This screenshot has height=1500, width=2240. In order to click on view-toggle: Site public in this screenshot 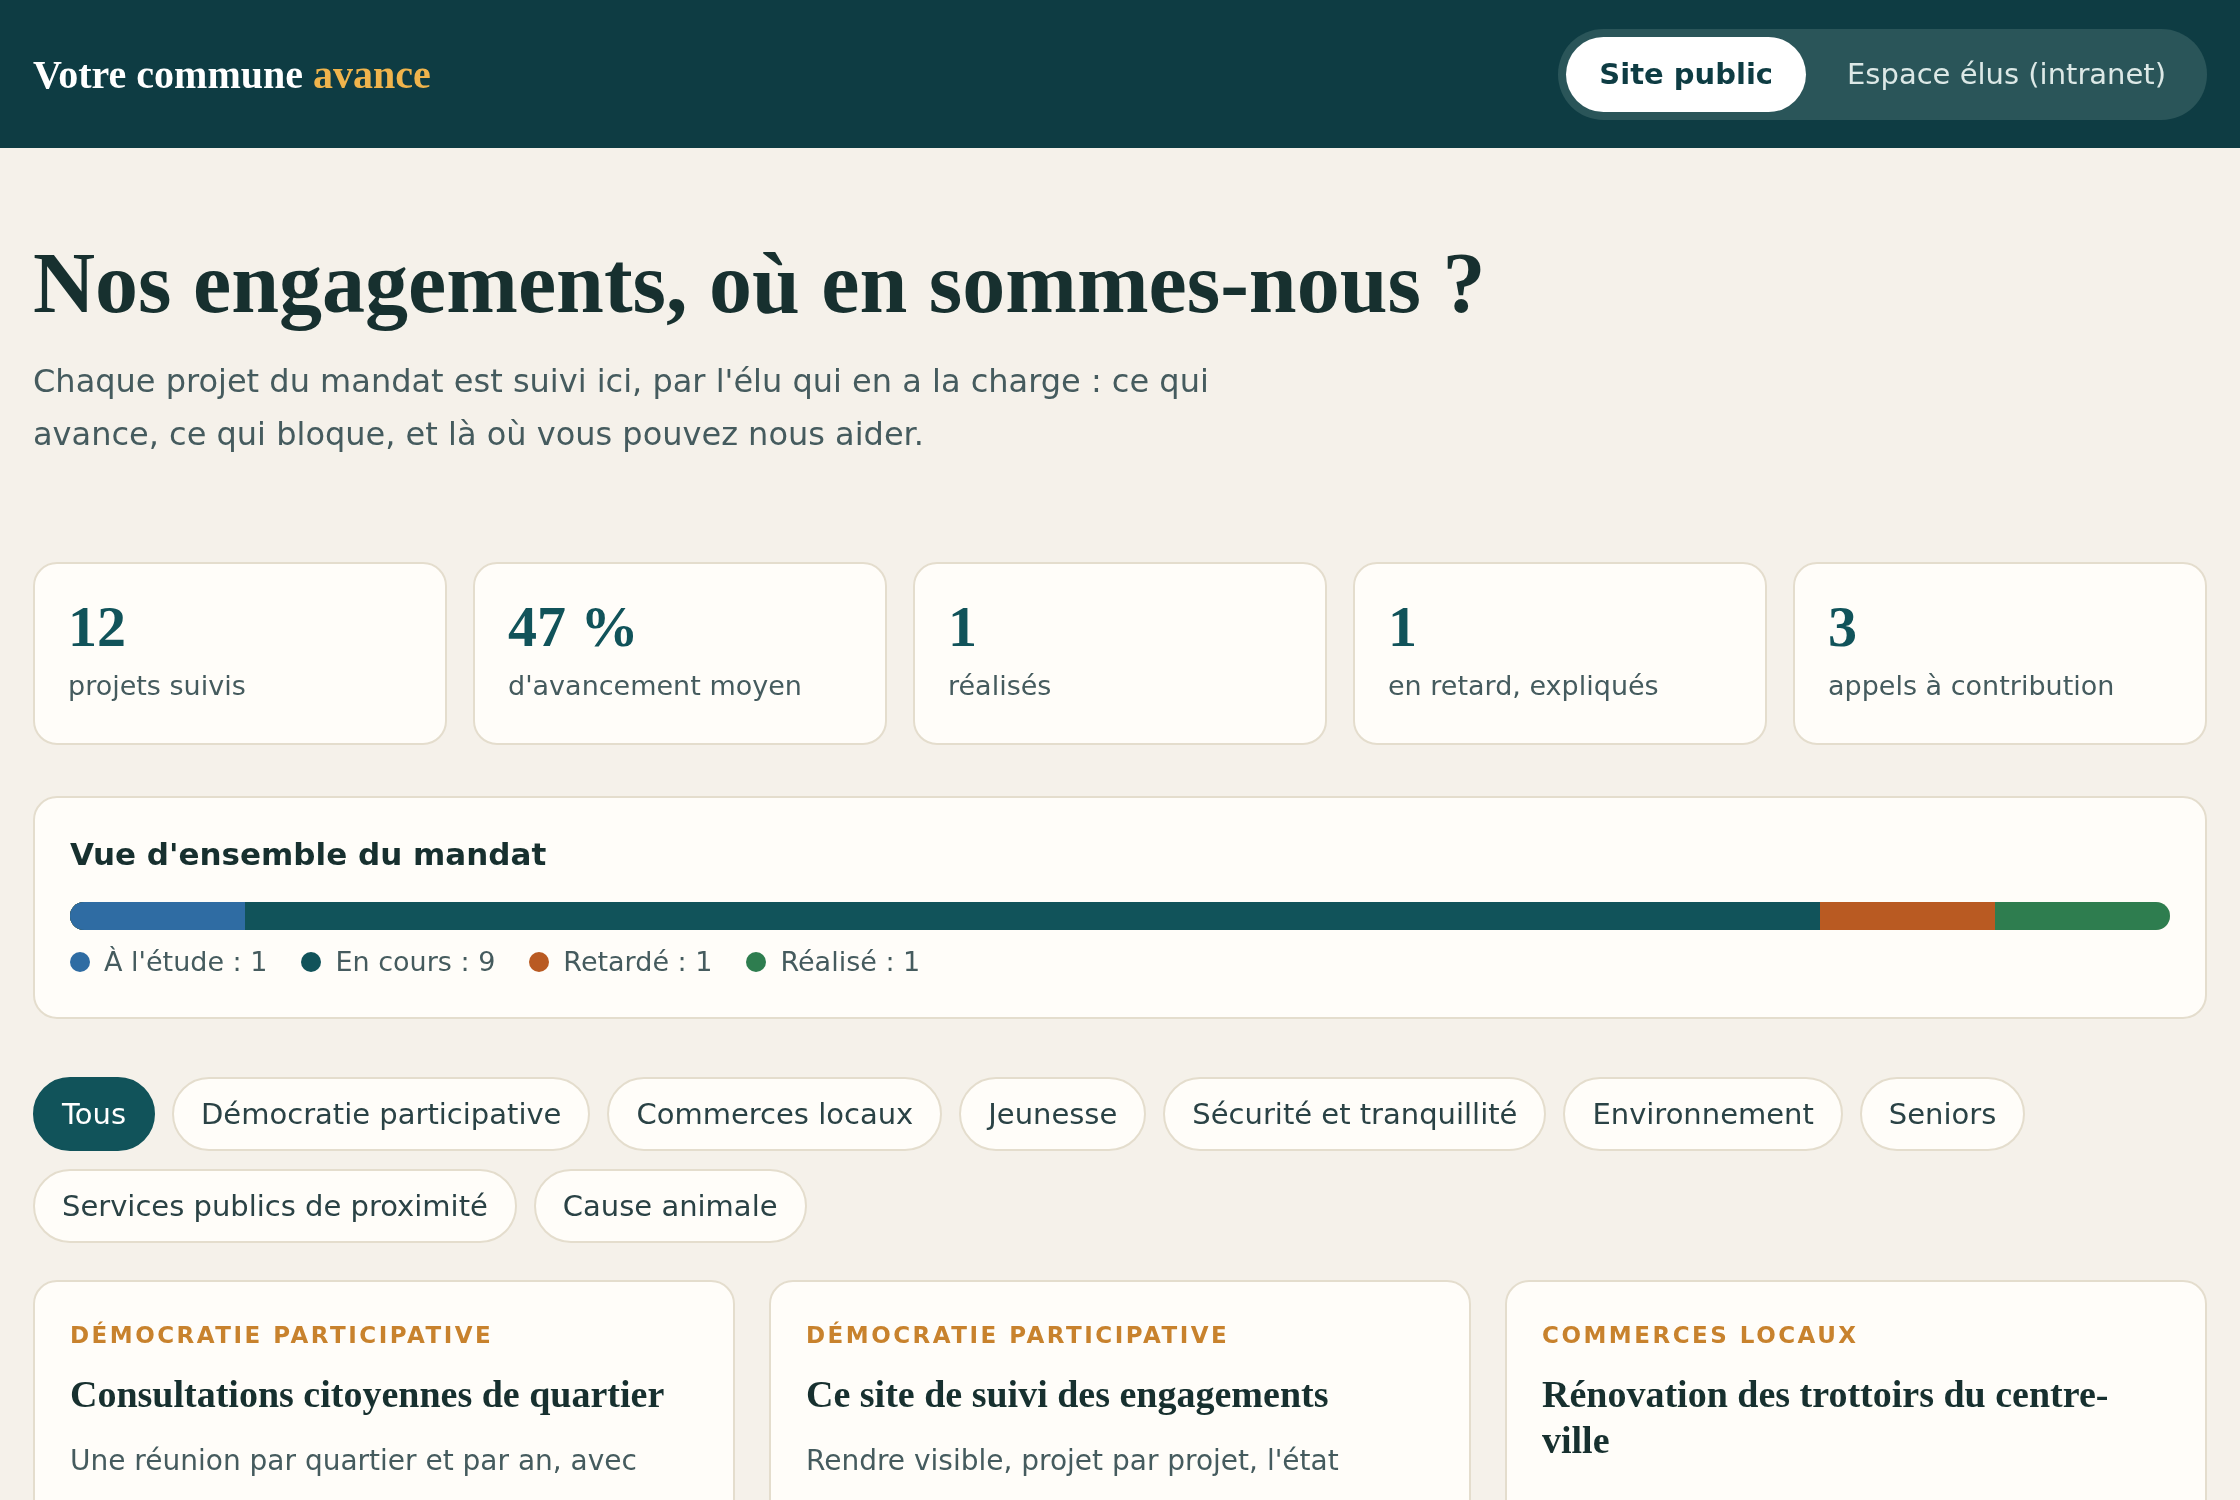, I will do `click(1686, 74)`.